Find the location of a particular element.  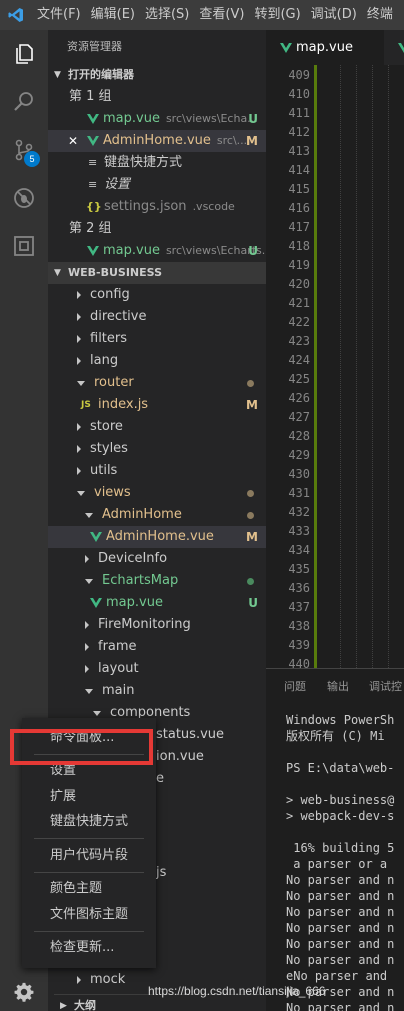

menu-edit: 编辑(E) is located at coordinates (113, 15).